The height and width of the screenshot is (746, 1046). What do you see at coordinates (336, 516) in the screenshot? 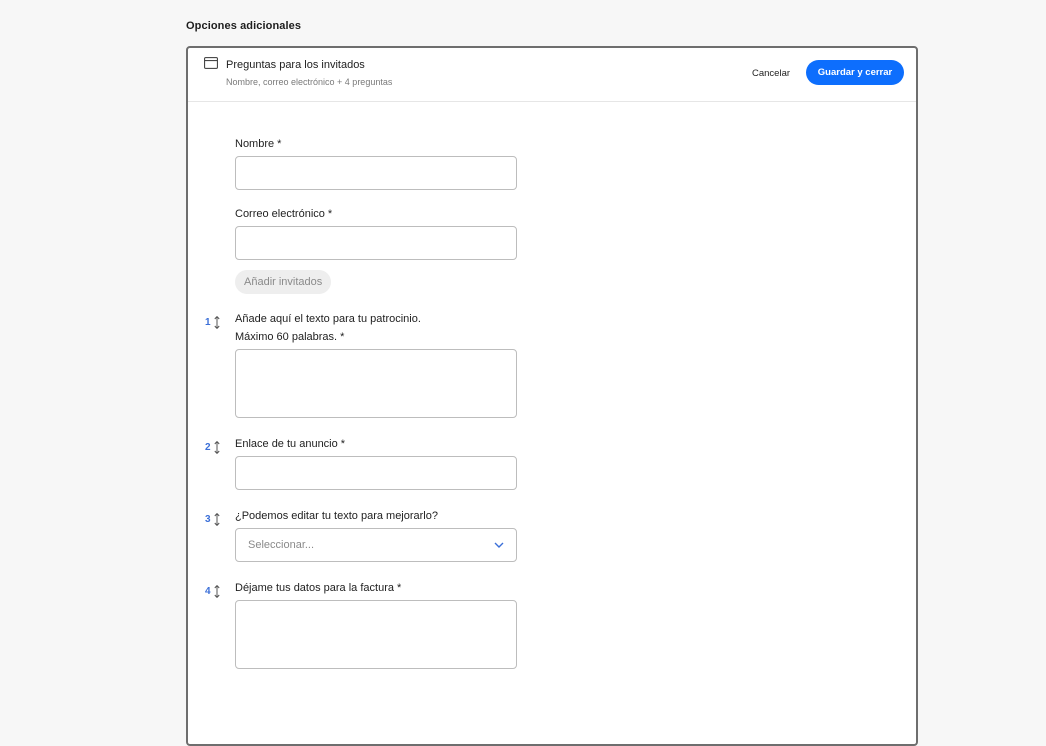
I see `question-3-label: ¿Podemos editar tu texto para mejorarlo?` at bounding box center [336, 516].